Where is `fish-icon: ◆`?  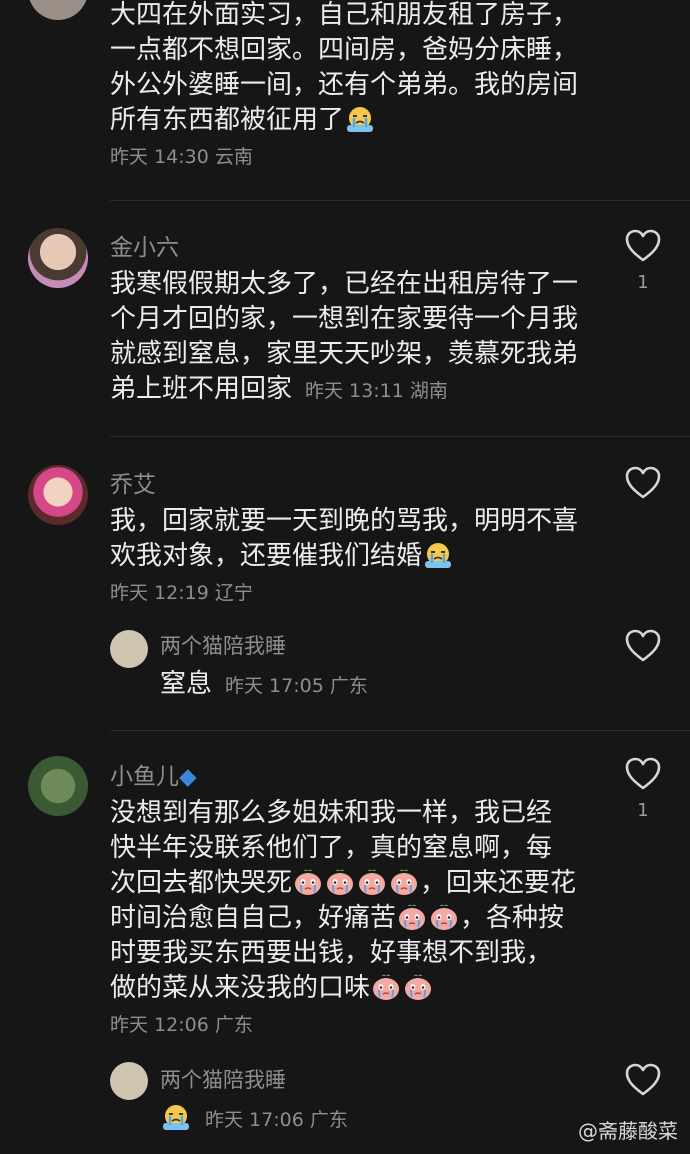 fish-icon: ◆ is located at coordinates (188, 777).